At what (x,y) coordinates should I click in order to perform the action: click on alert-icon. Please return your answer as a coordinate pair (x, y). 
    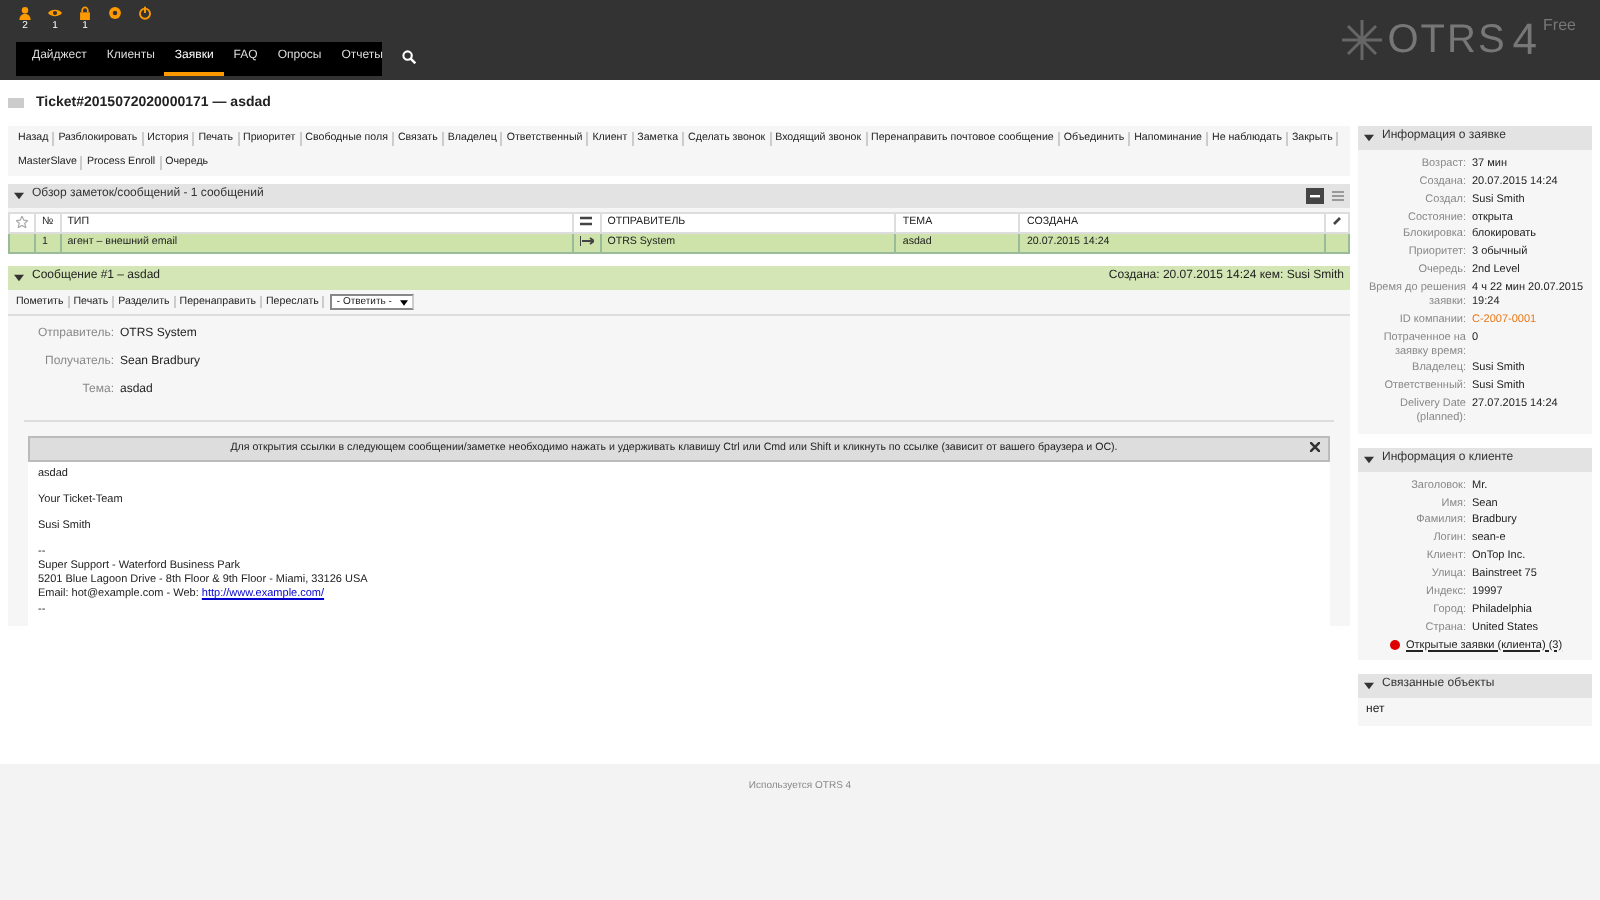
    Looking at the image, I should click on (1395, 644).